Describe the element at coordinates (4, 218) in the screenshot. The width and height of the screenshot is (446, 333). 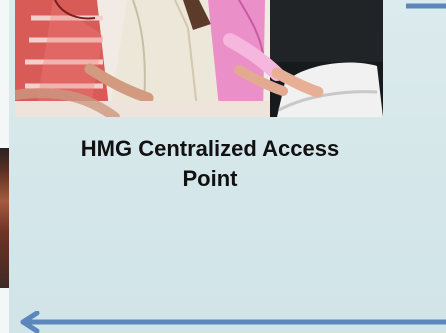
I see `adjacent-photo-edge` at that location.